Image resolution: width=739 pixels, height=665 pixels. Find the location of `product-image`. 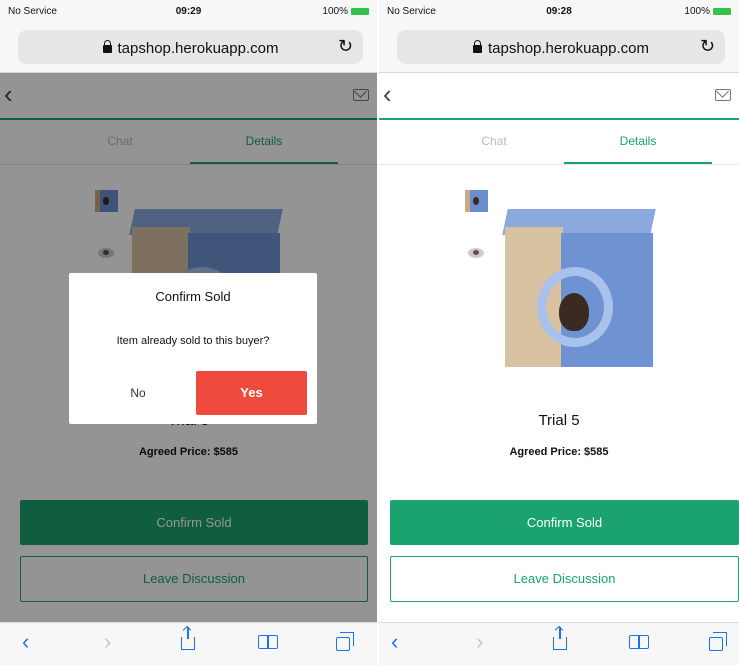

product-image is located at coordinates (579, 280).